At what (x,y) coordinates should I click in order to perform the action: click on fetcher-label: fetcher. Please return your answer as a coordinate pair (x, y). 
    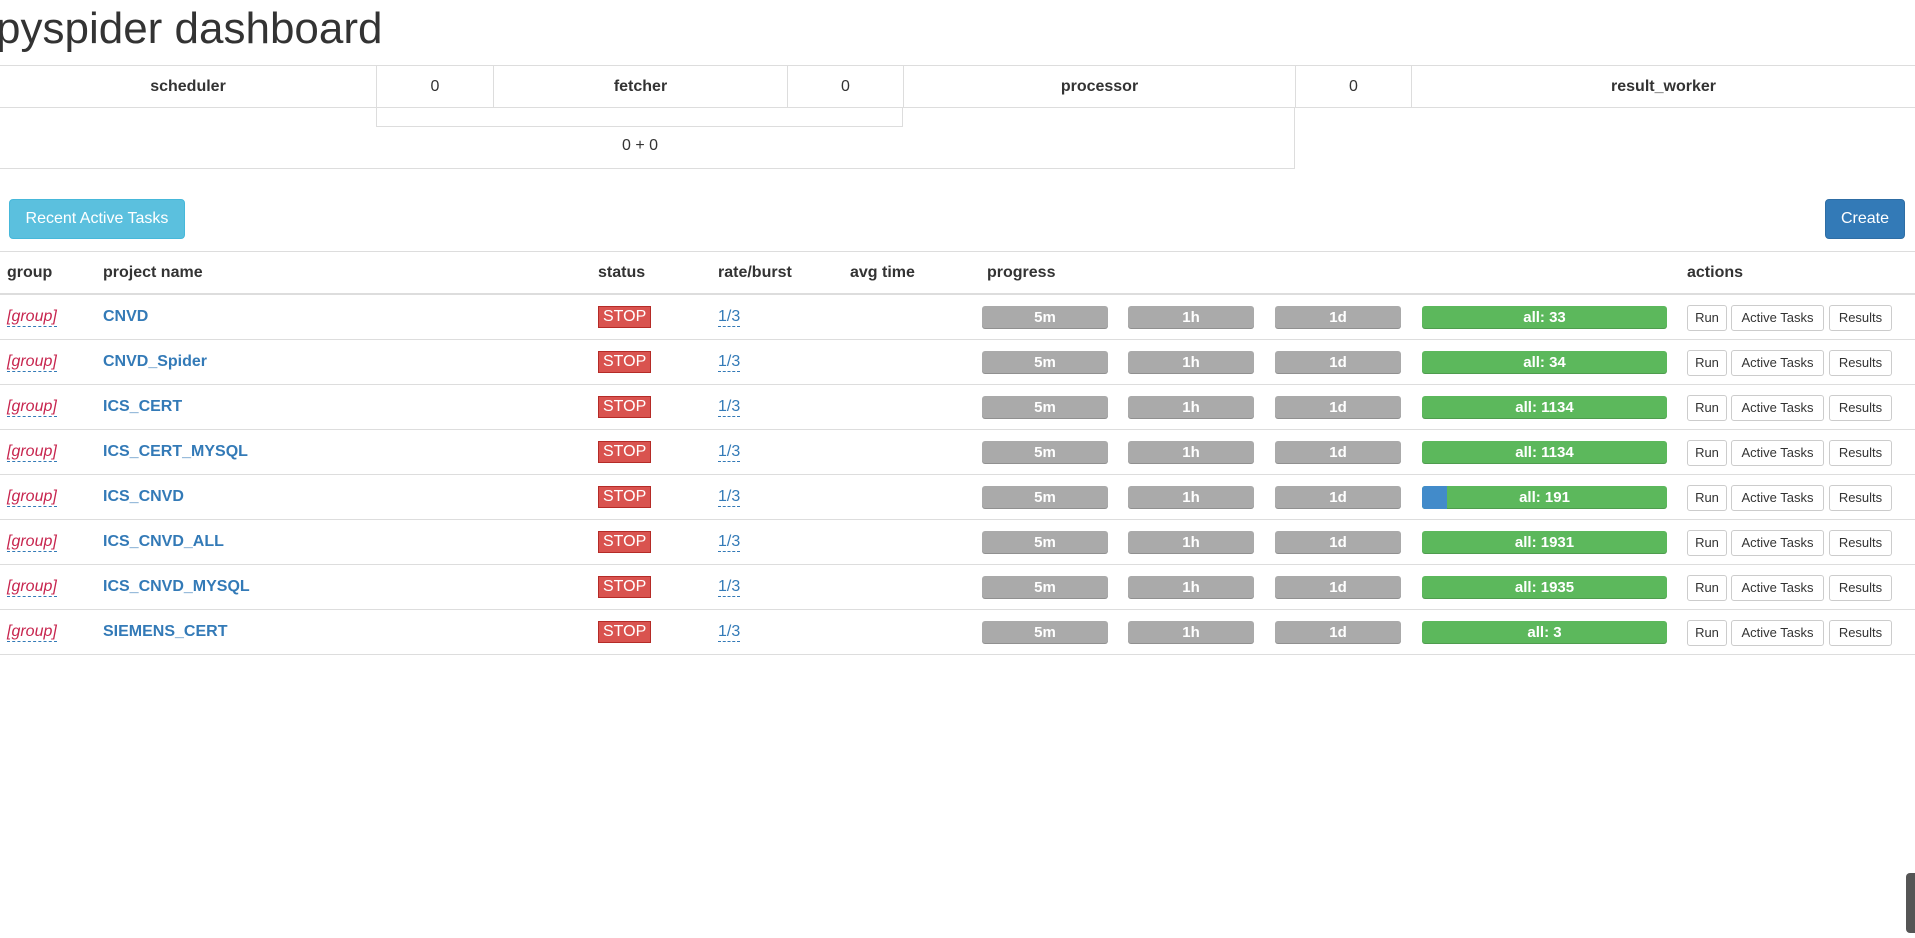
    Looking at the image, I should click on (640, 87).